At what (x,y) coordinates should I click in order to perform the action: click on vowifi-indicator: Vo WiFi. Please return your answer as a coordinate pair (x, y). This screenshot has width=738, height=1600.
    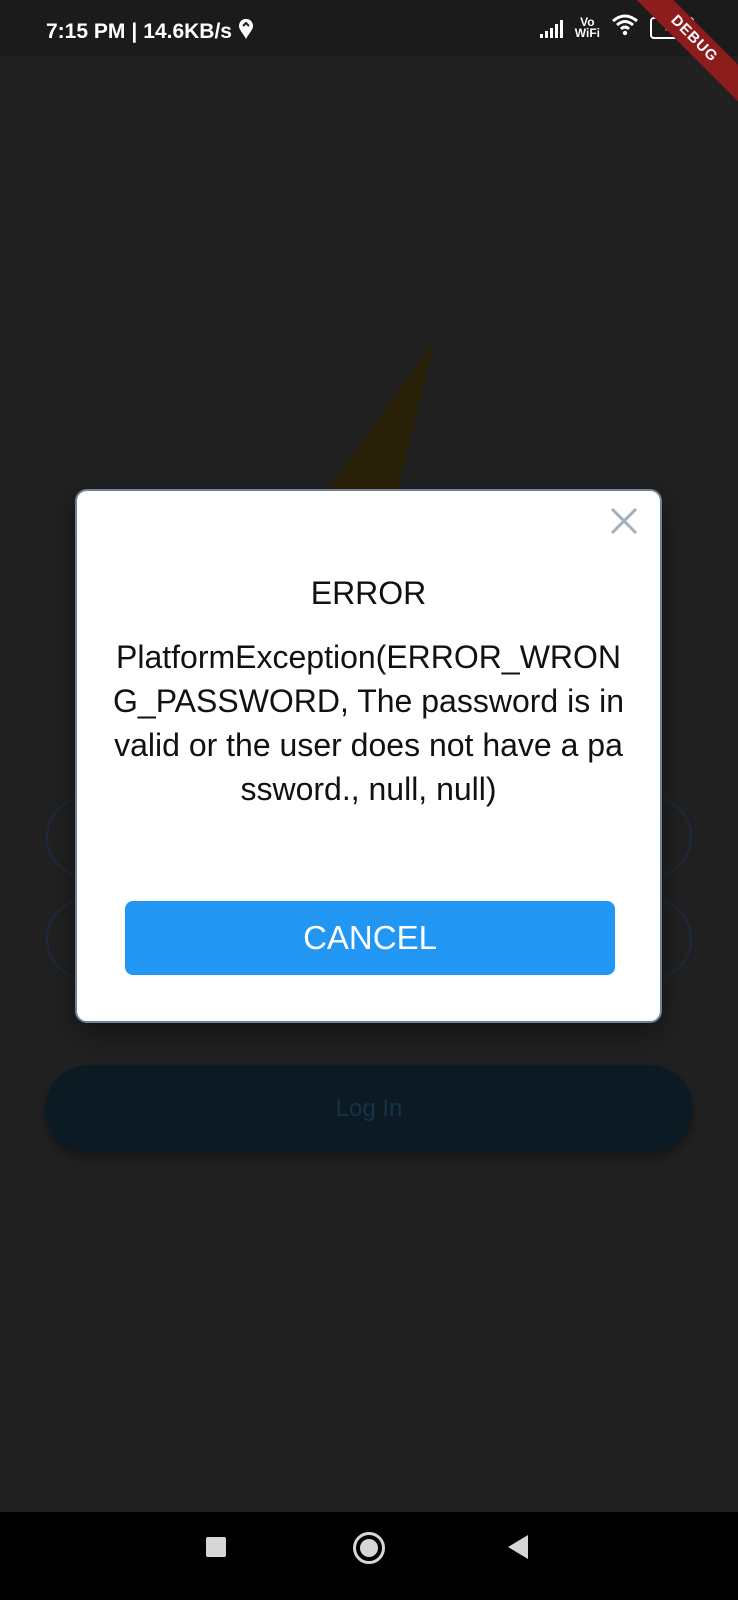
    Looking at the image, I should click on (587, 28).